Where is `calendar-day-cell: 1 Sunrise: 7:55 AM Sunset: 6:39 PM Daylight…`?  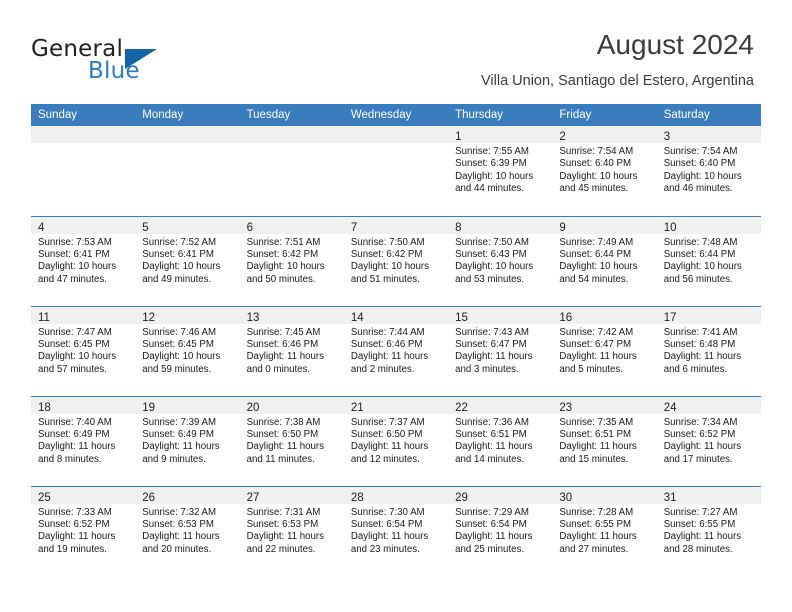
calendar-day-cell: 1 Sunrise: 7:55 AM Sunset: 6:39 PM Daylight… is located at coordinates (500, 171).